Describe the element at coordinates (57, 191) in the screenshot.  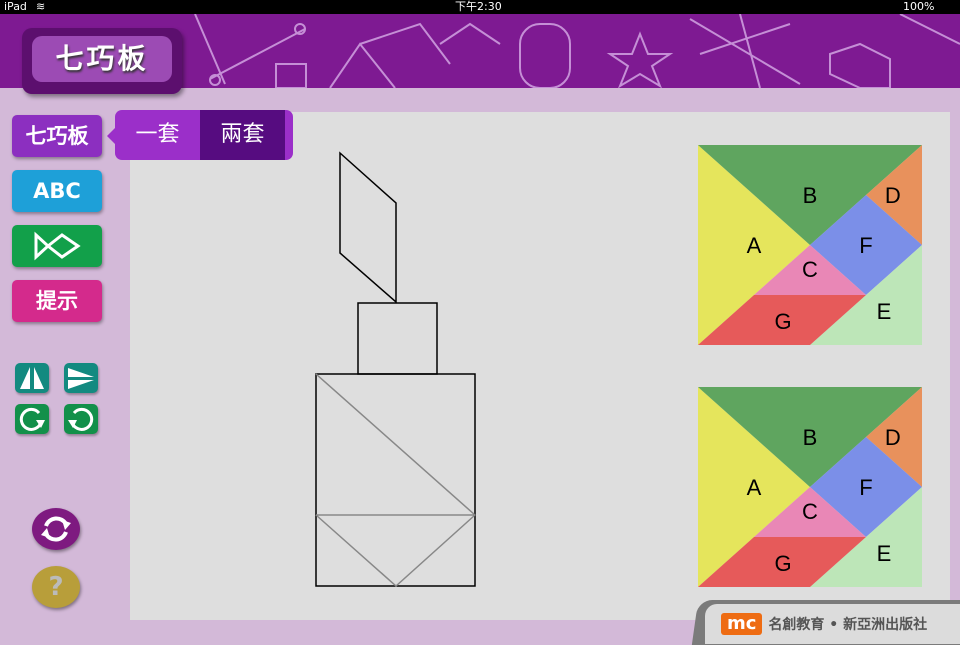
I see `abc-button: ABC` at that location.